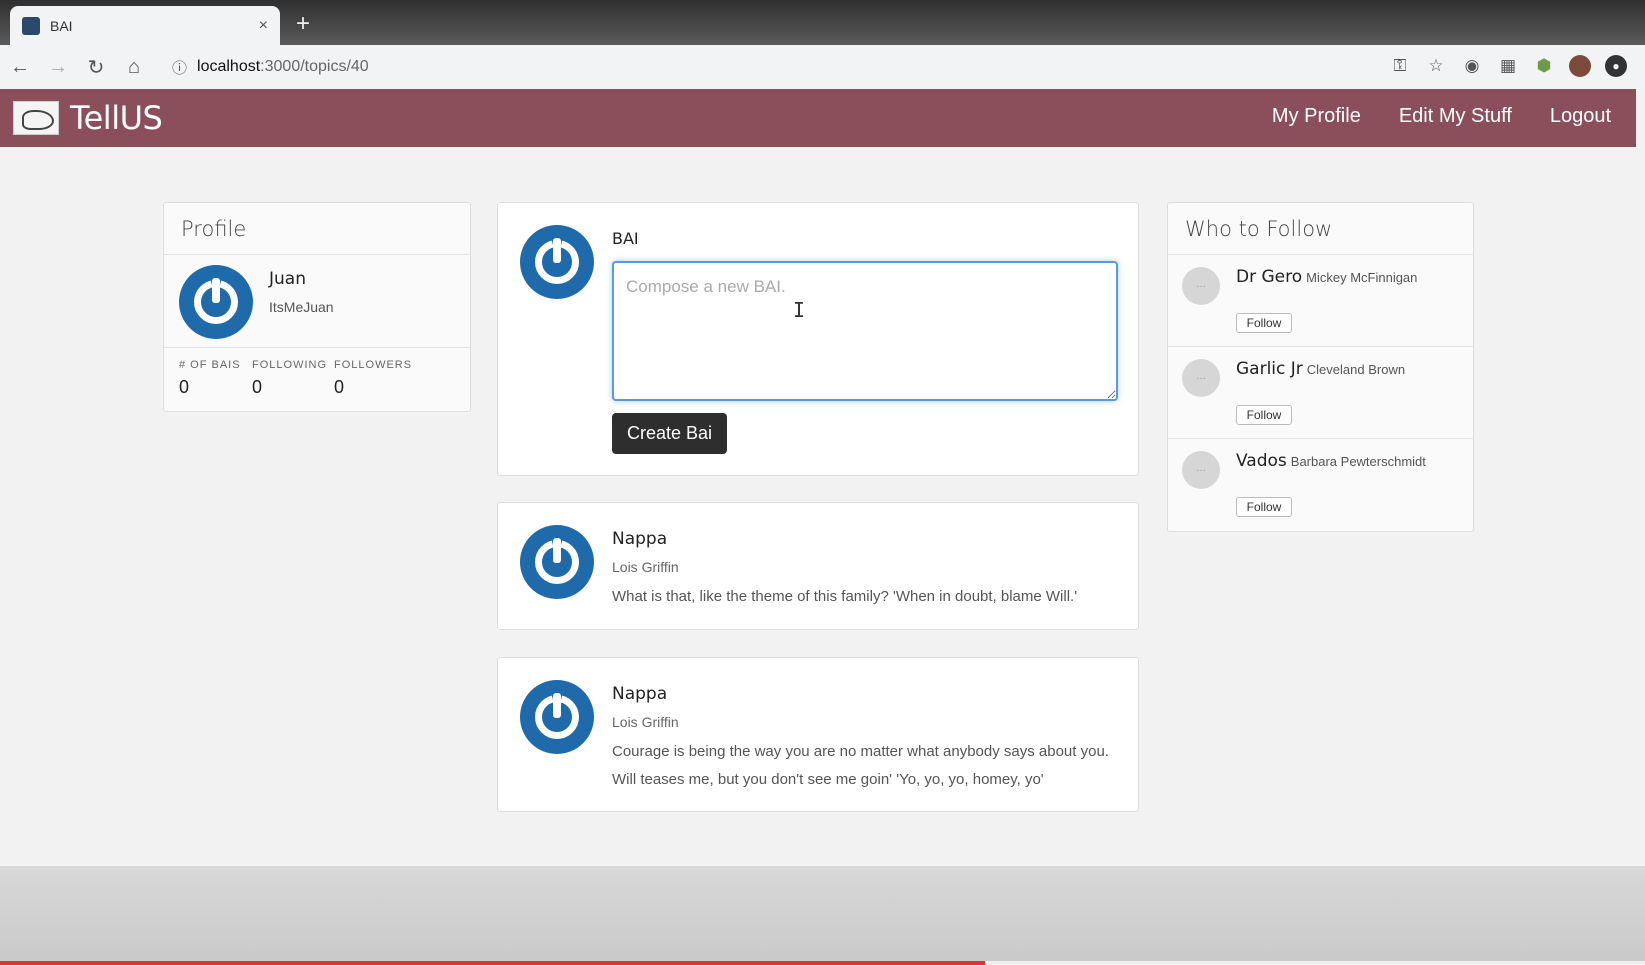  What do you see at coordinates (179, 67) in the screenshot?
I see `info-icon: ⓘ` at bounding box center [179, 67].